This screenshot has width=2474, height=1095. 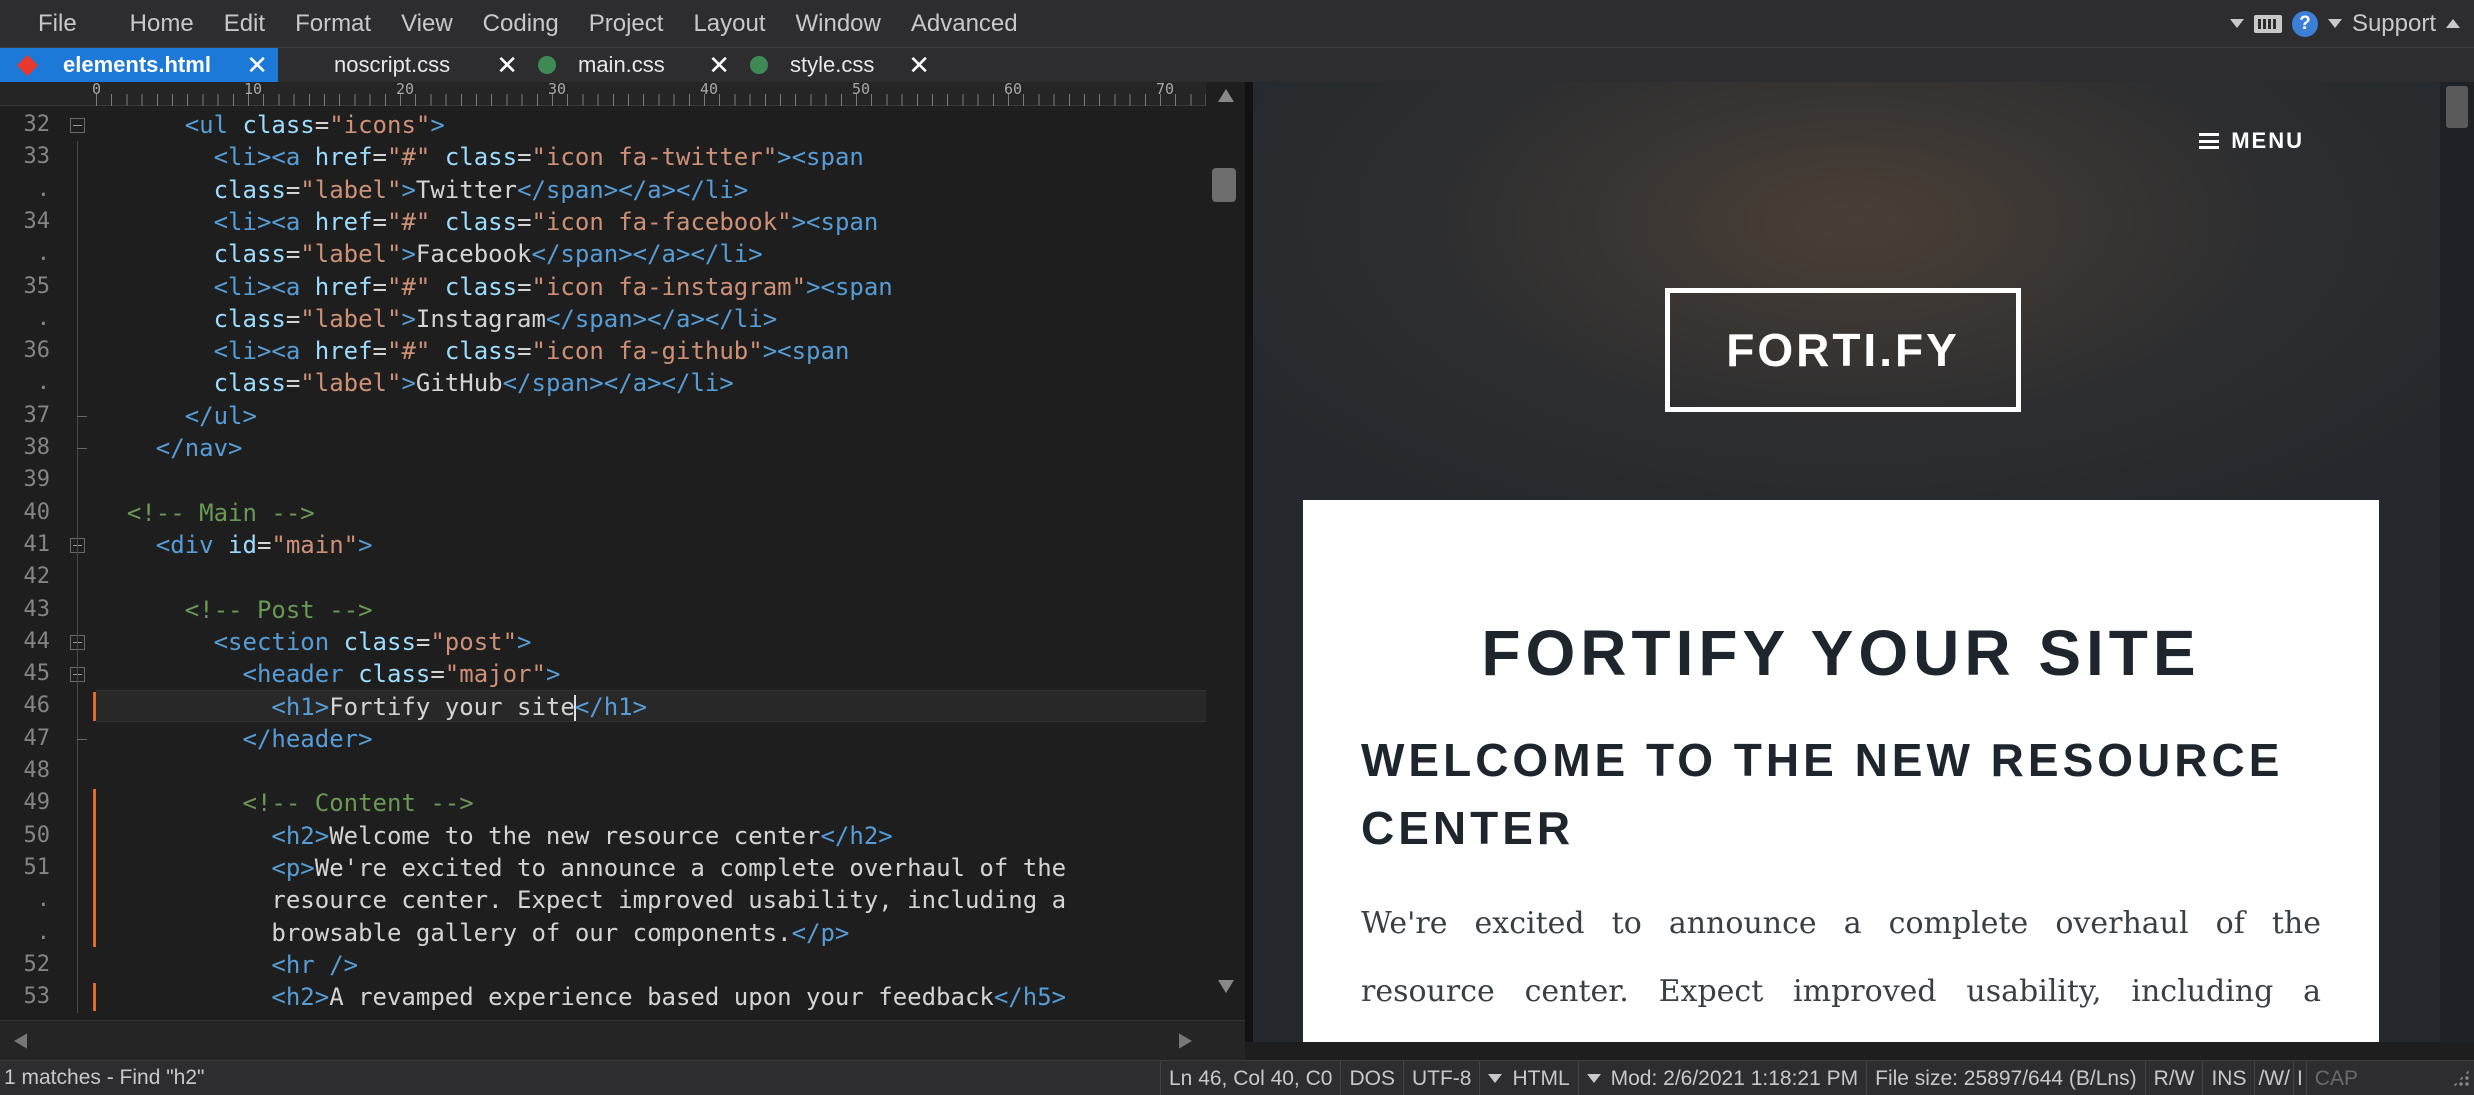 I want to click on resize-grip-icon, so click(x=2461, y=1078).